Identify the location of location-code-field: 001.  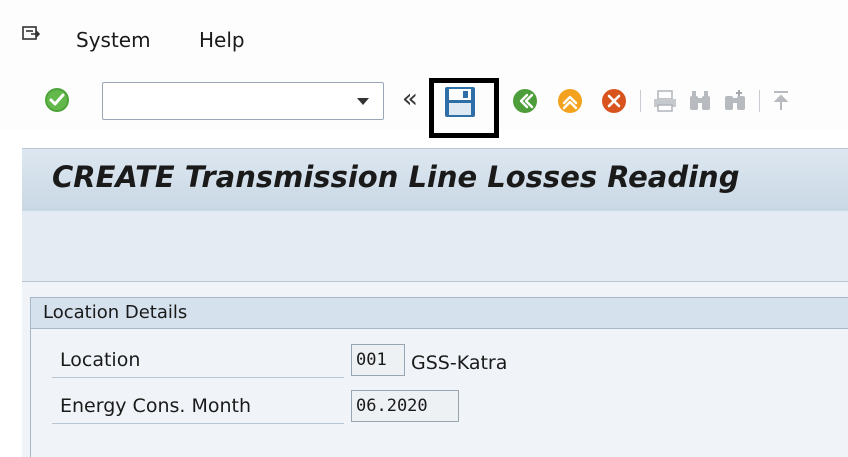
(378, 360).